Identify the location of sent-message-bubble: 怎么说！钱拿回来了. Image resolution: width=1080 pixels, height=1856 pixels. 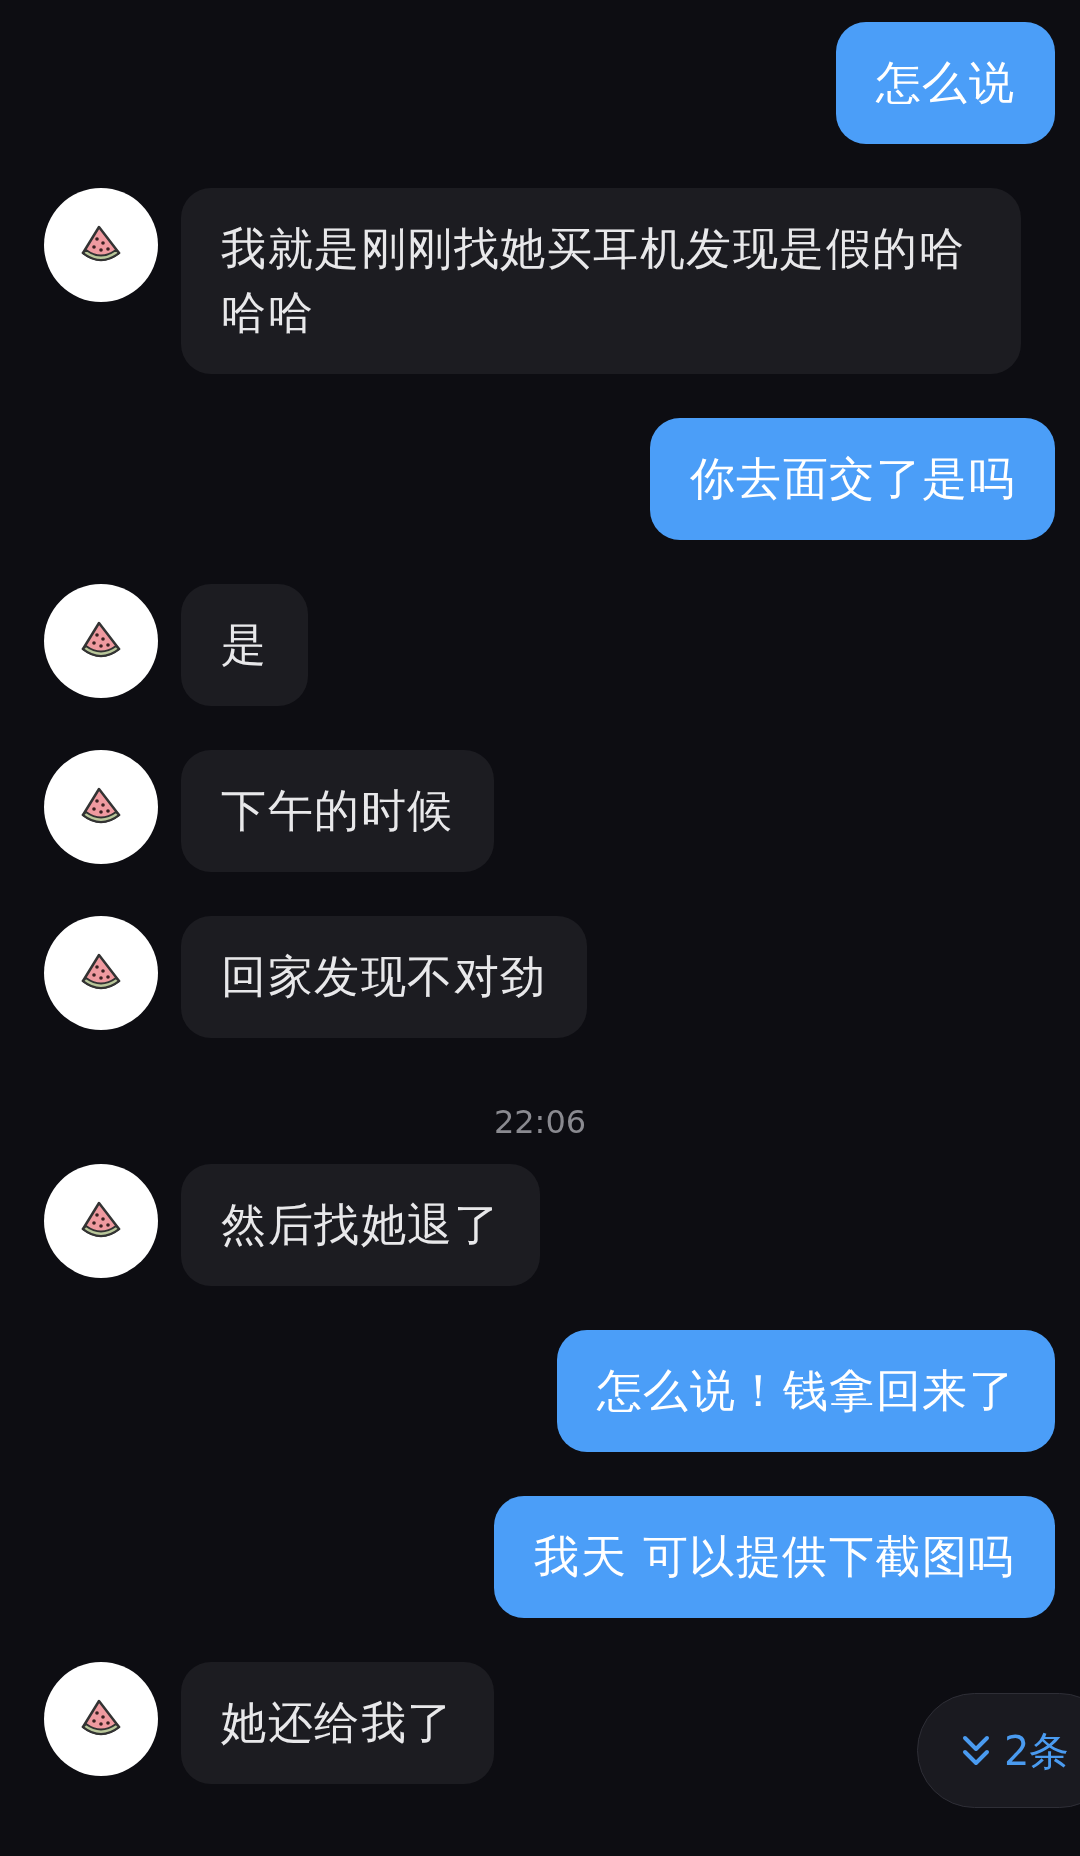
(805, 1391).